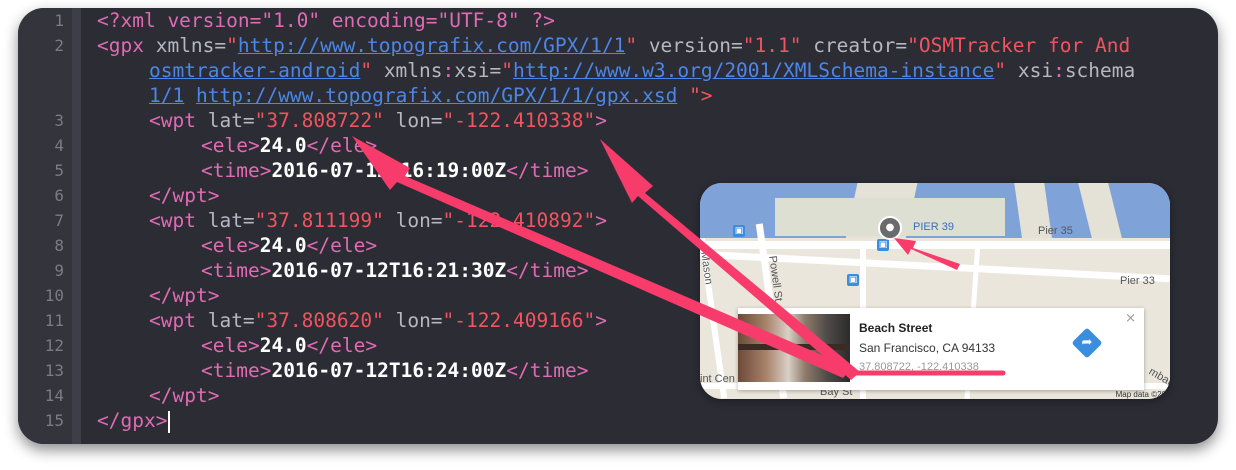  What do you see at coordinates (326, 20) in the screenshot?
I see `code-line-xml-declaration: <?xml version="1.0" encoding="UTF-8" ?>` at bounding box center [326, 20].